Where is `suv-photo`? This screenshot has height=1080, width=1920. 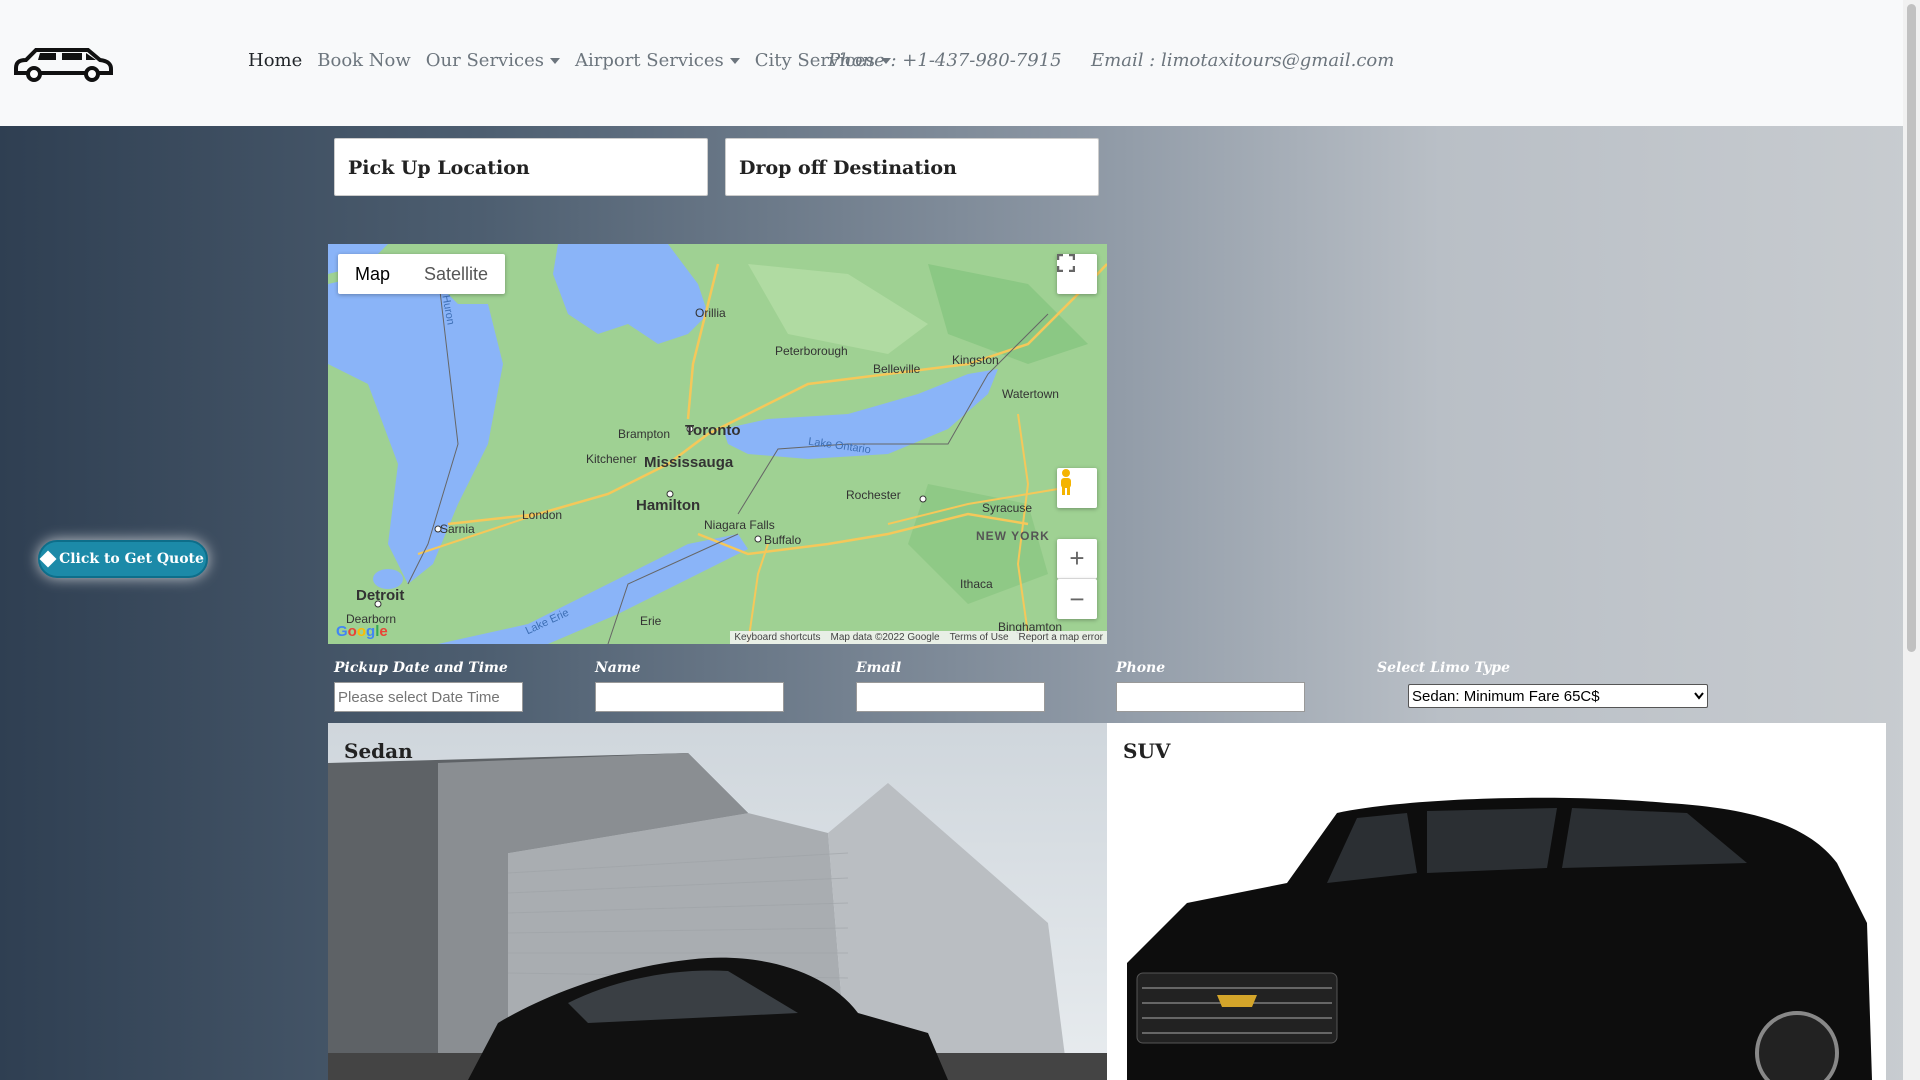 suv-photo is located at coordinates (1496, 901).